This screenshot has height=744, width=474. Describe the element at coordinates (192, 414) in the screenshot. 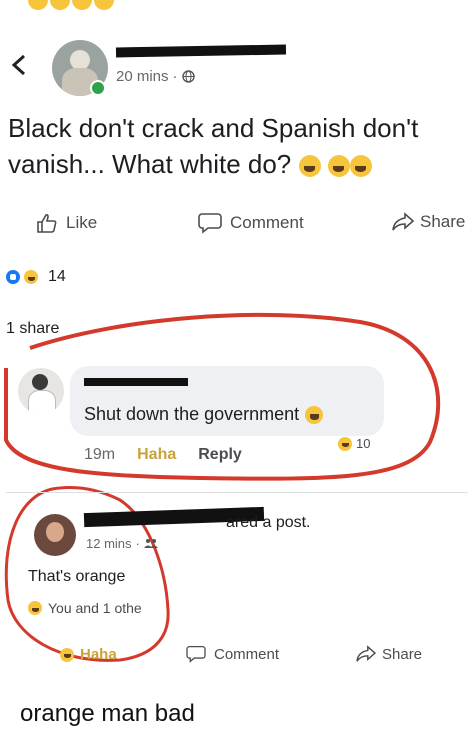

I see `comment-text: Shut down the government` at that location.